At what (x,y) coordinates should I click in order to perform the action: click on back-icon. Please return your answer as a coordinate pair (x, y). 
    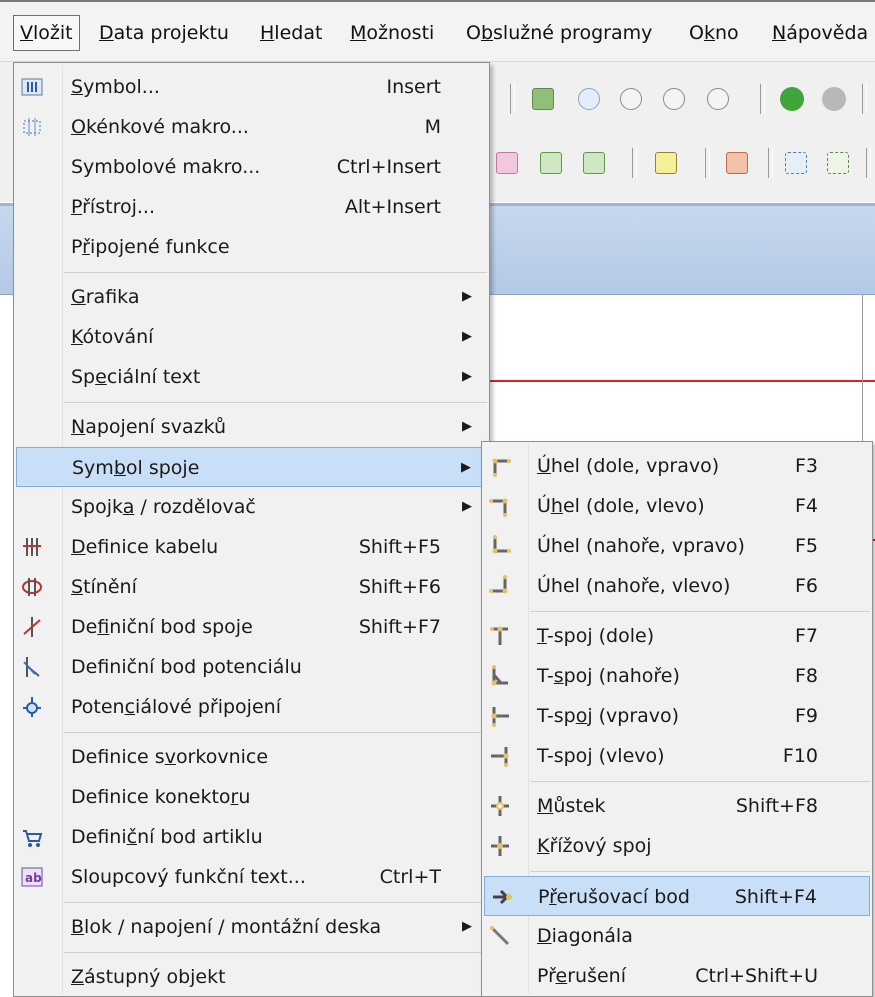
    Looking at the image, I should click on (792, 99).